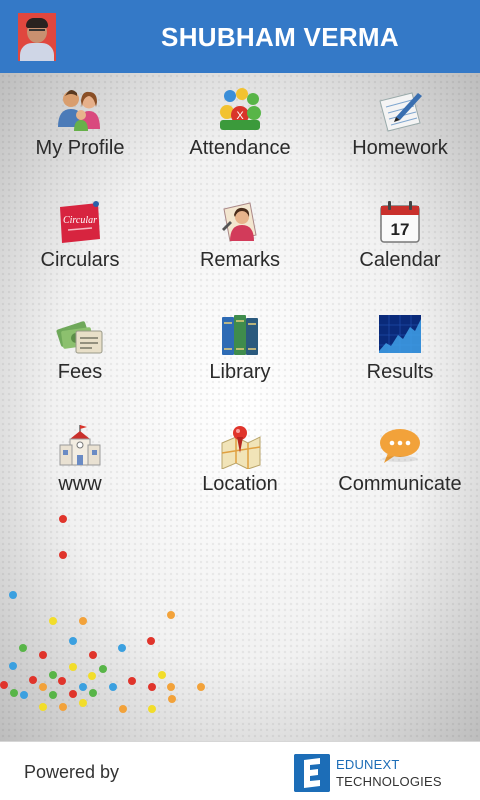 This screenshot has height=800, width=480. I want to click on menu-label: Location, so click(240, 484).